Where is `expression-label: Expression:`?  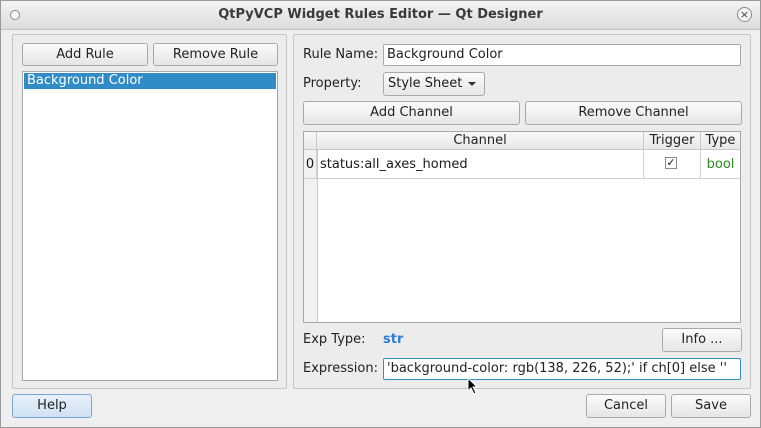 expression-label: Expression: is located at coordinates (340, 368).